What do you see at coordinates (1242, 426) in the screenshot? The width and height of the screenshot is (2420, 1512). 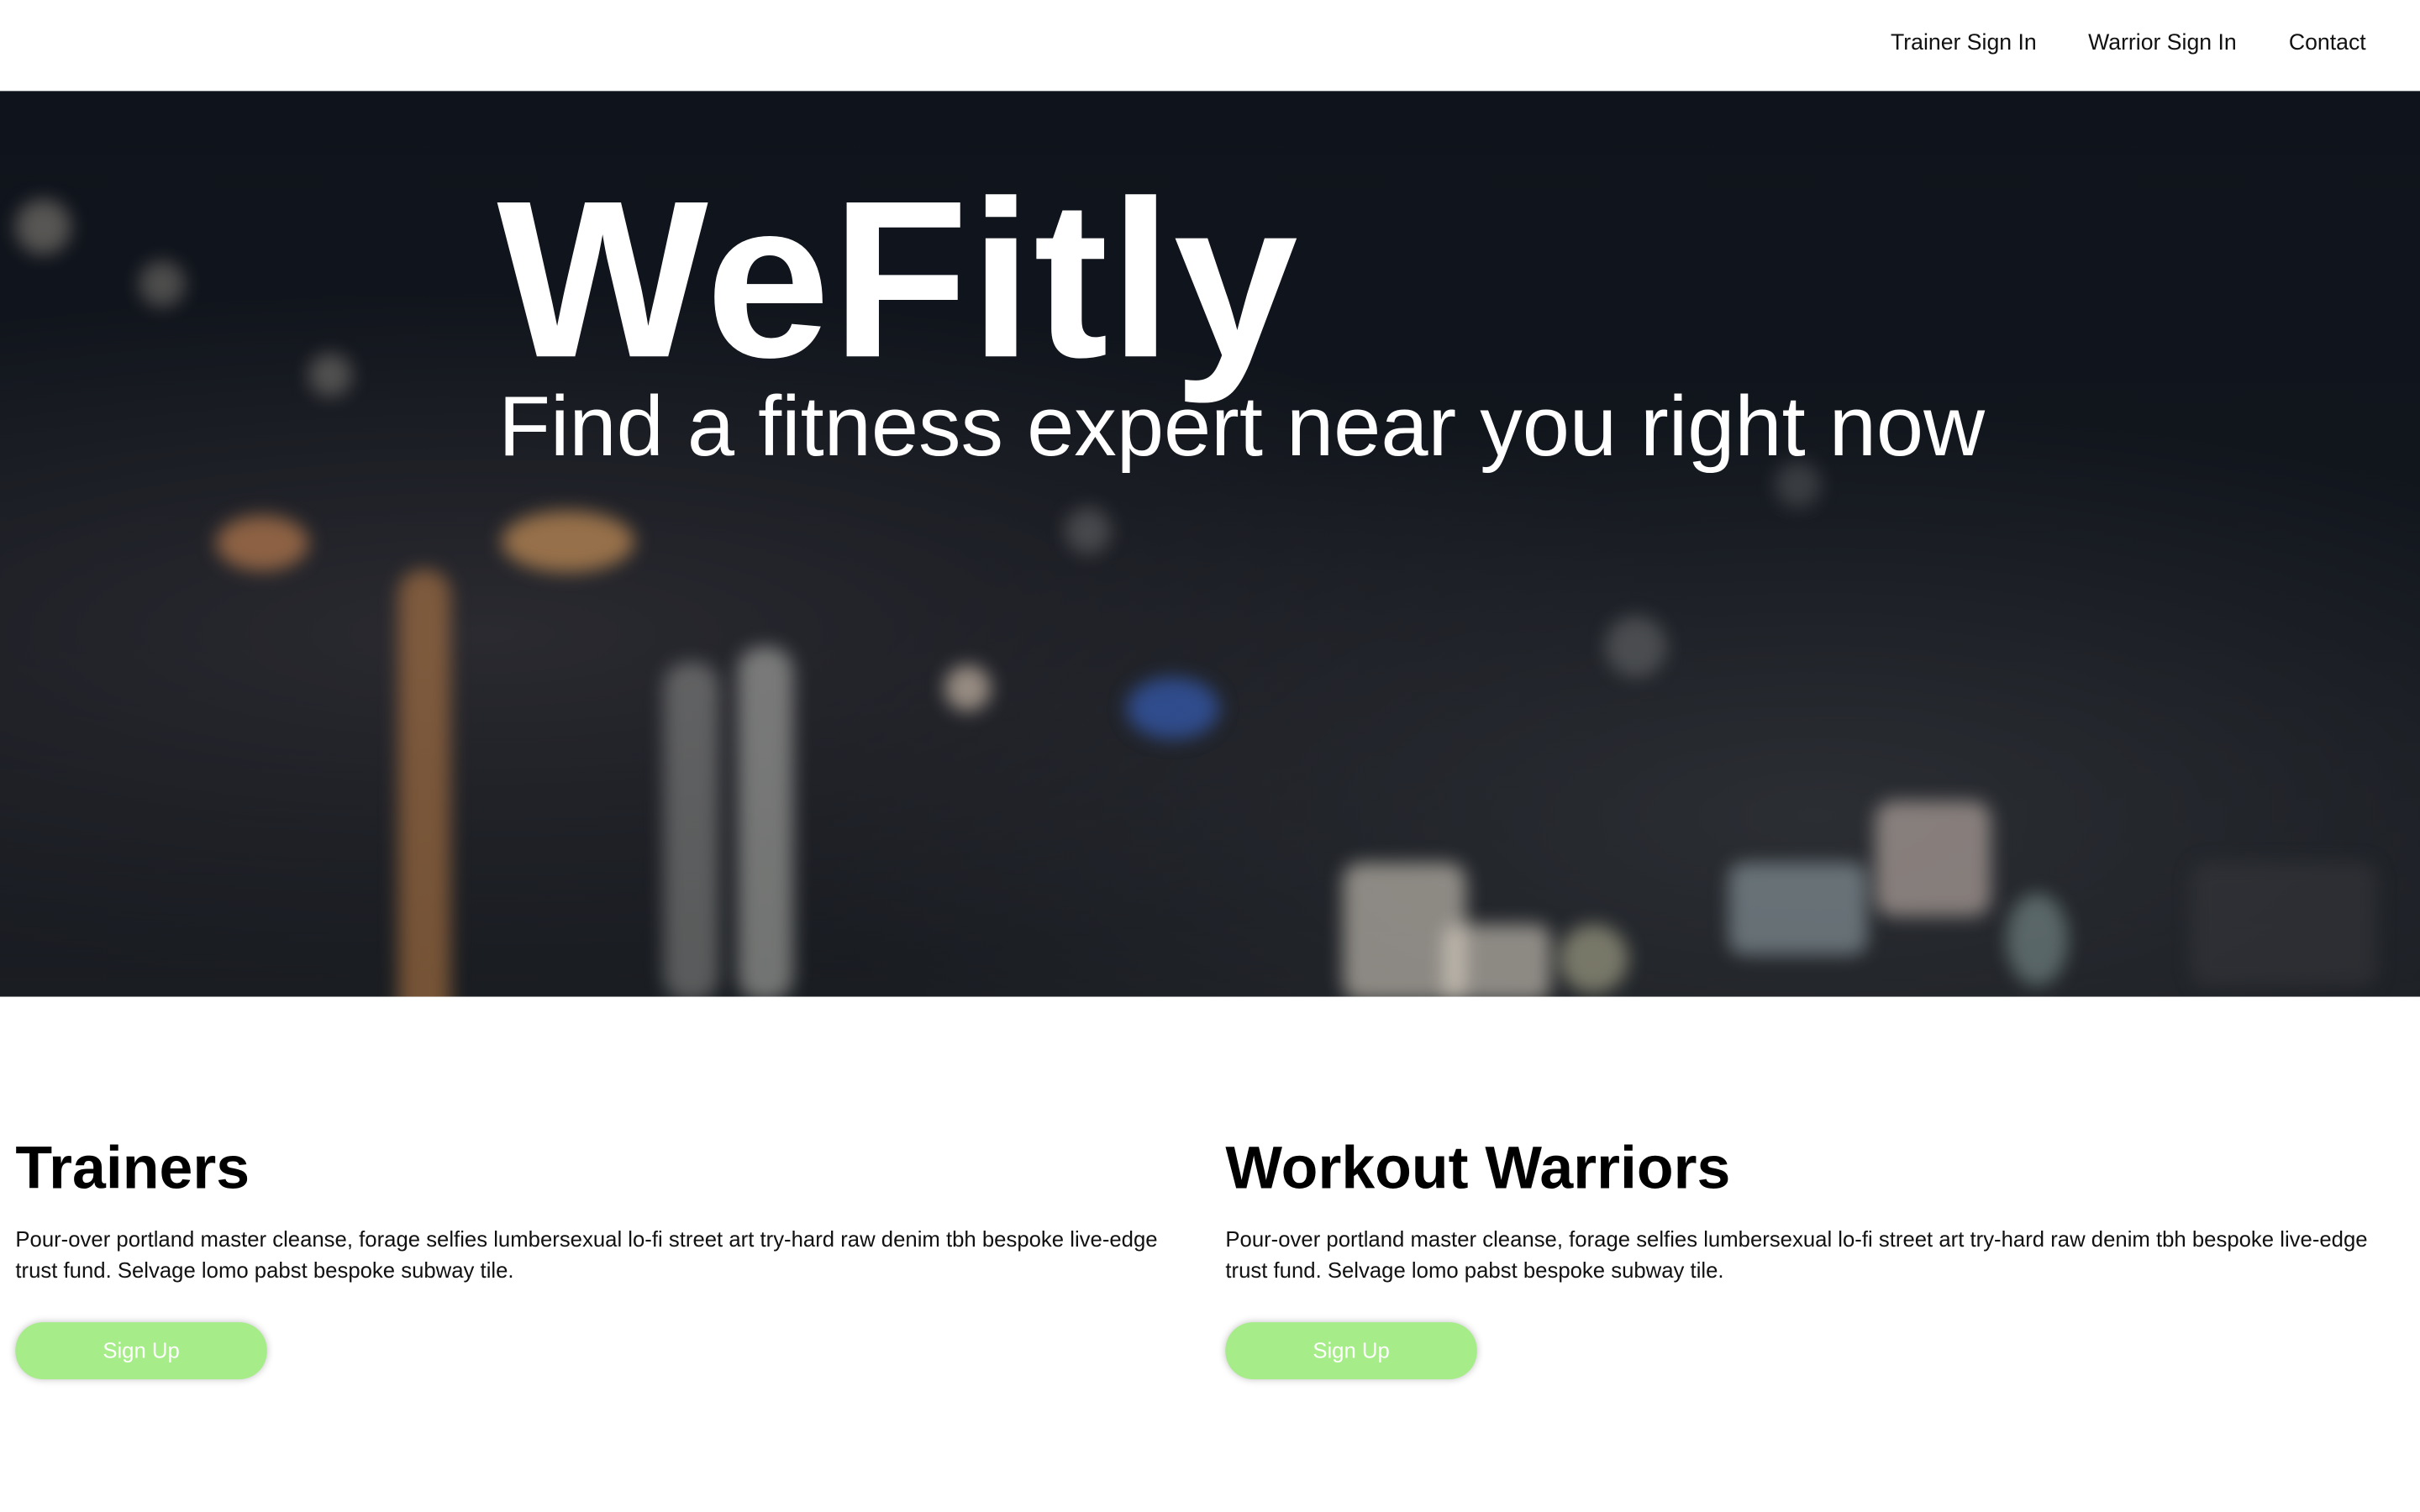 I see `hero-subtitle: Find a fitness expert near you right now` at bounding box center [1242, 426].